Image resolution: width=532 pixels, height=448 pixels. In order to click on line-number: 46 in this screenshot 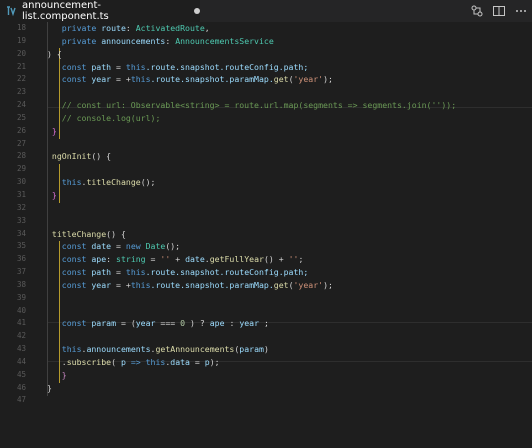, I will do `click(21, 387)`.